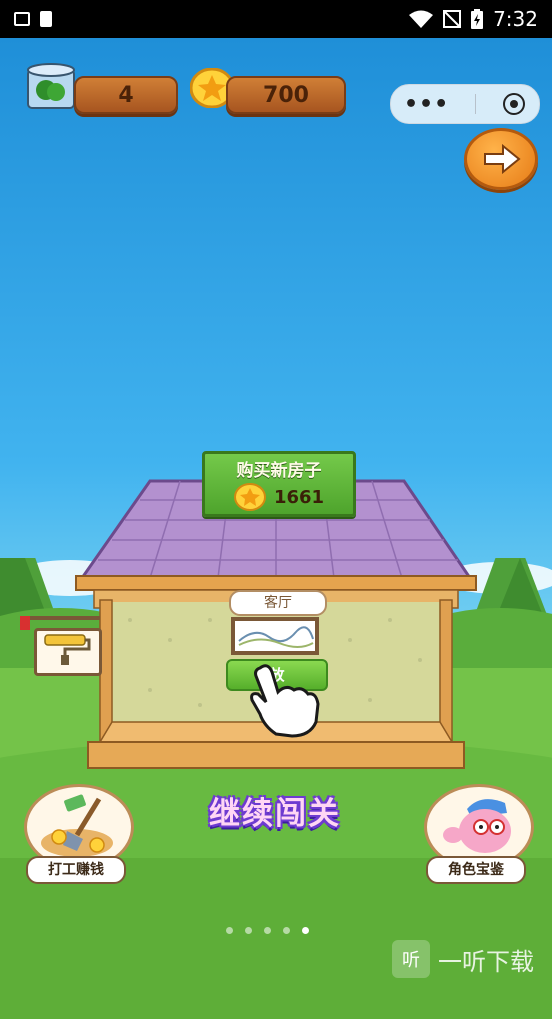 This screenshot has height=1019, width=552. I want to click on coin-icon, so click(249, 497).